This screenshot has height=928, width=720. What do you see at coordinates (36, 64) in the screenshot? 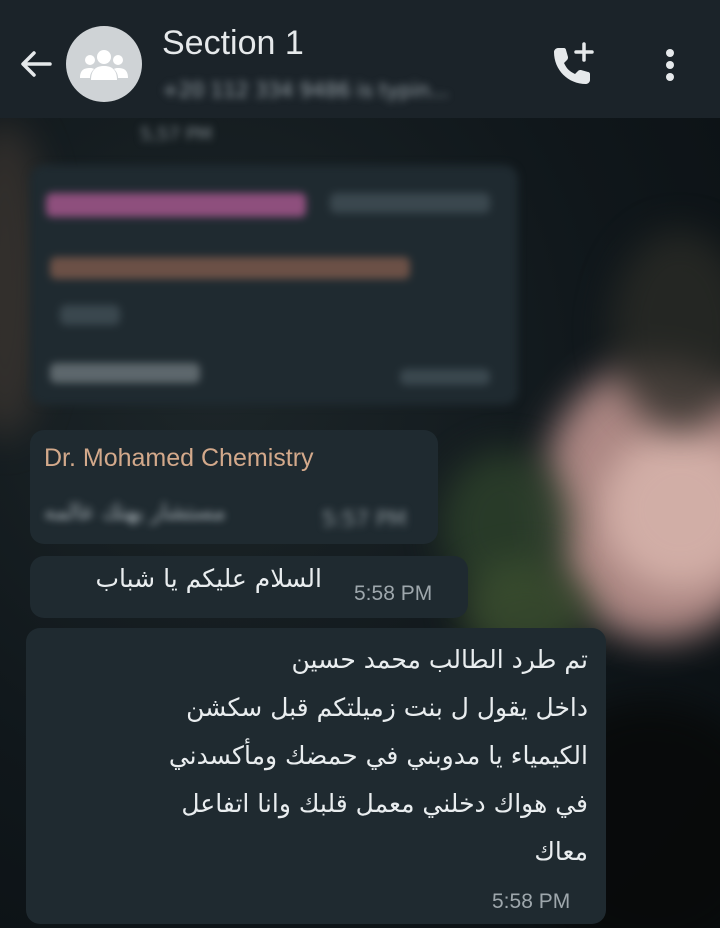
I see `back-arrow-icon` at bounding box center [36, 64].